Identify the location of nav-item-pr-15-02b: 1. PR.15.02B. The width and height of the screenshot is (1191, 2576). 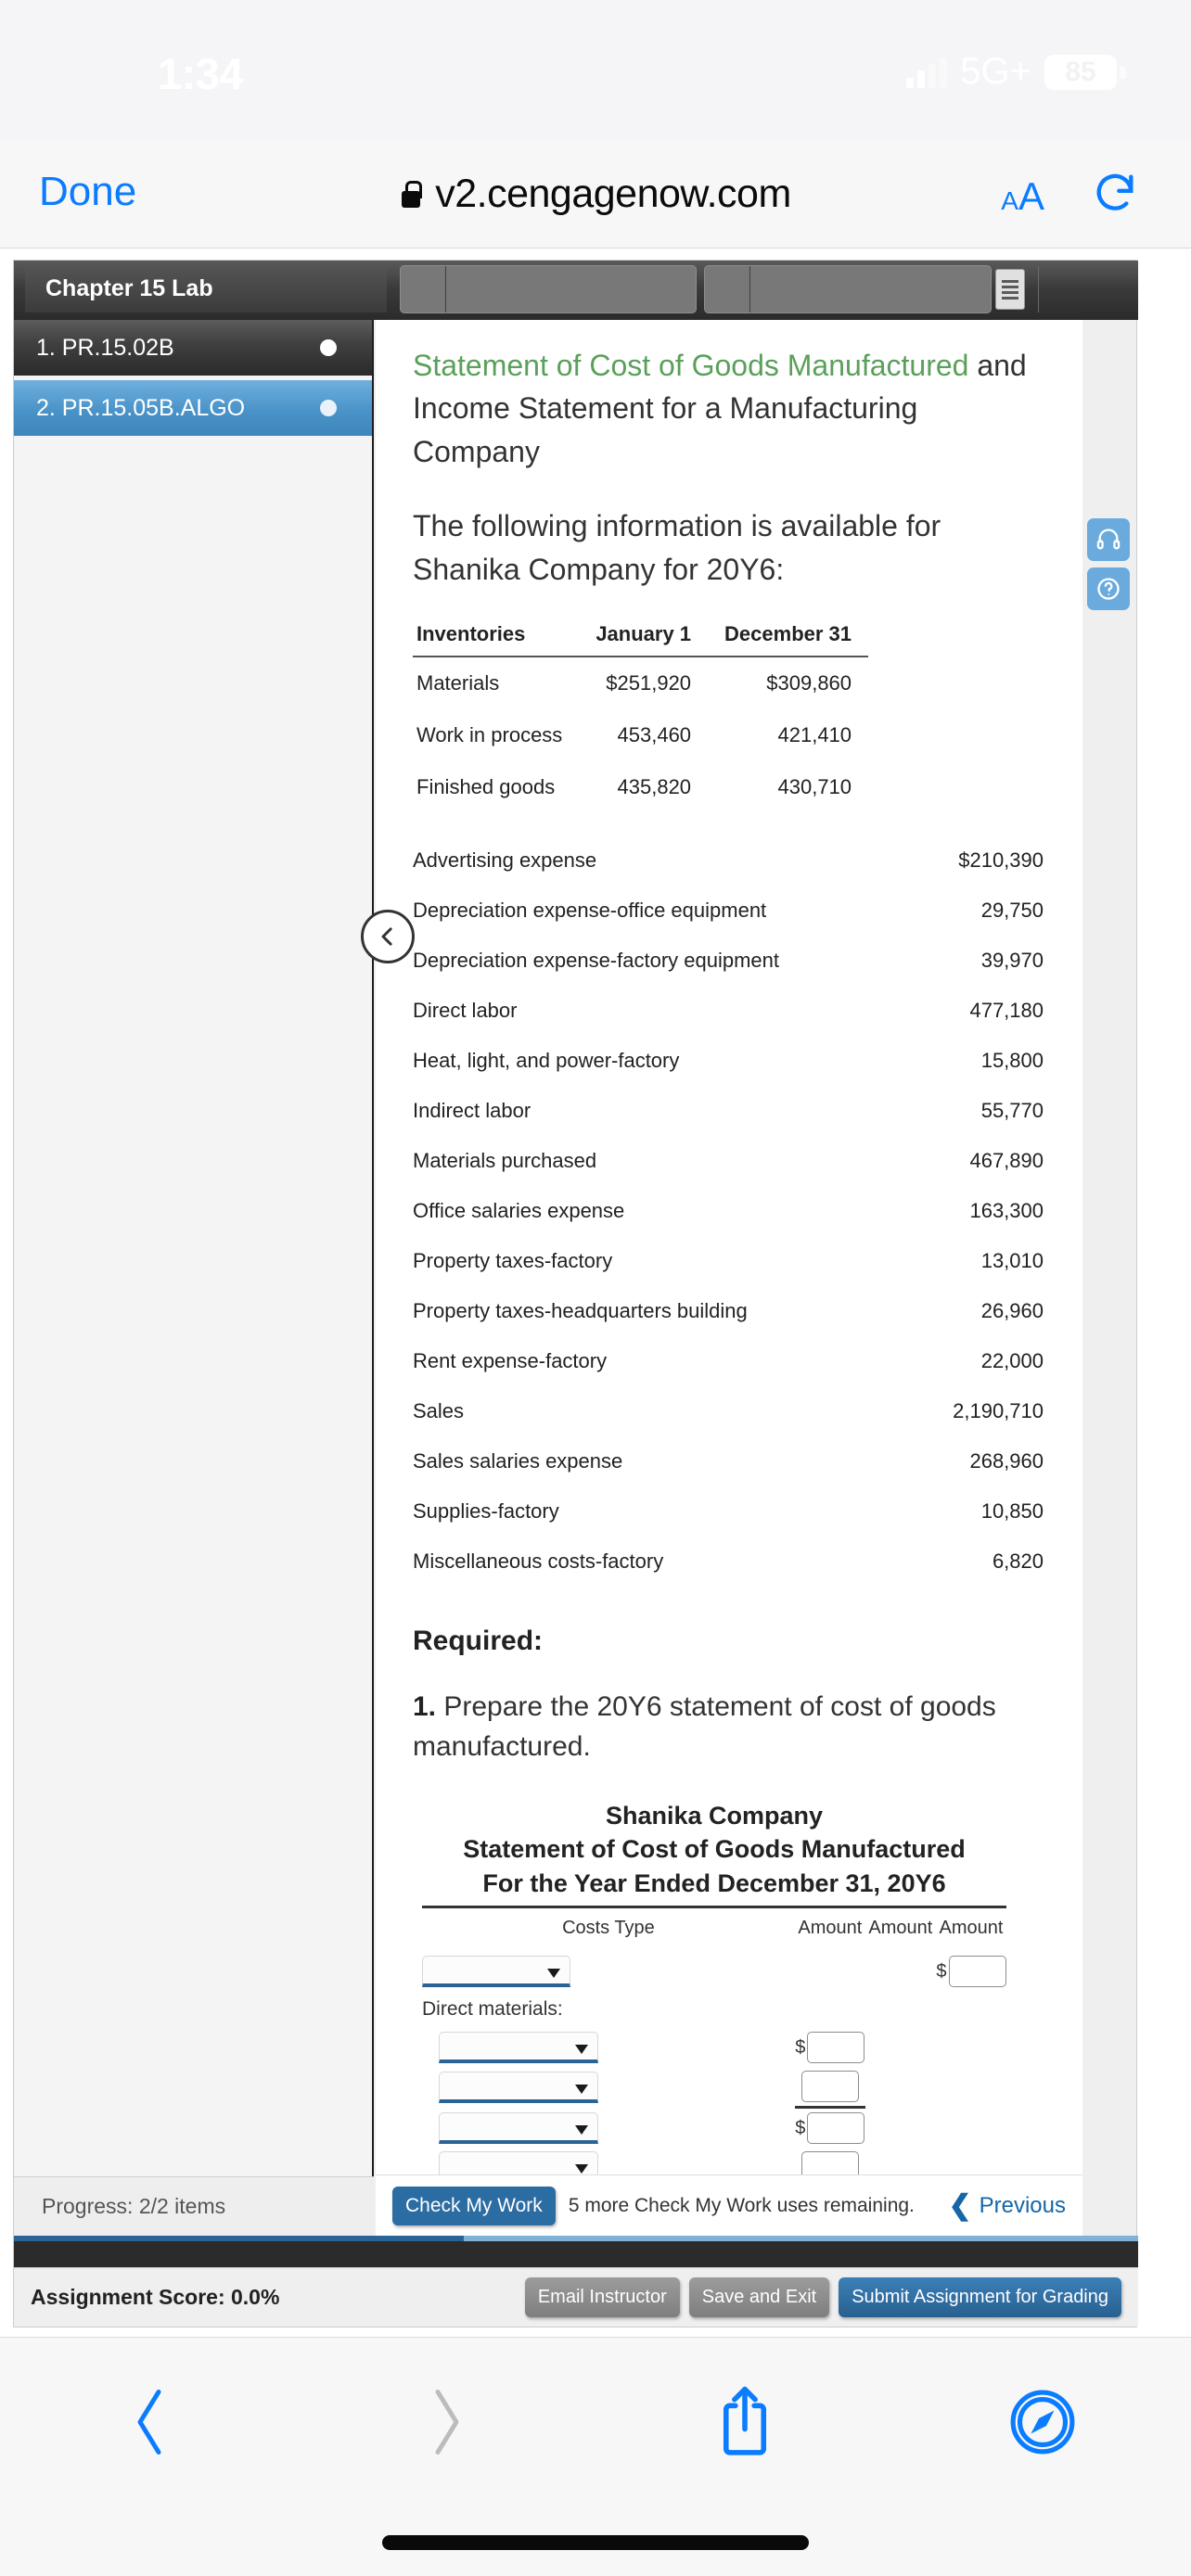
(193, 348).